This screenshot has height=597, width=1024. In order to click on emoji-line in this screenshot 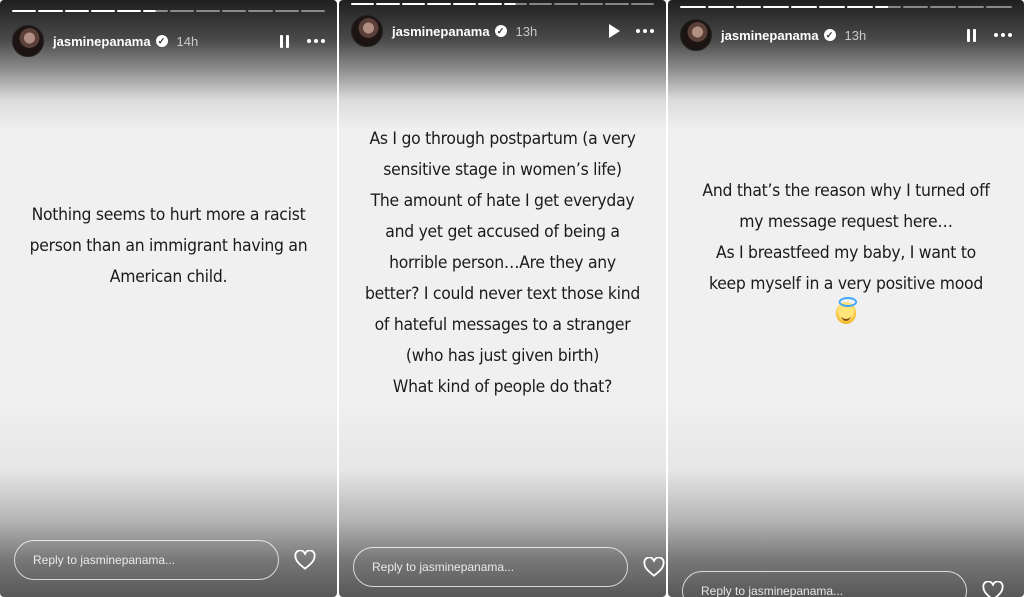, I will do `click(845, 316)`.